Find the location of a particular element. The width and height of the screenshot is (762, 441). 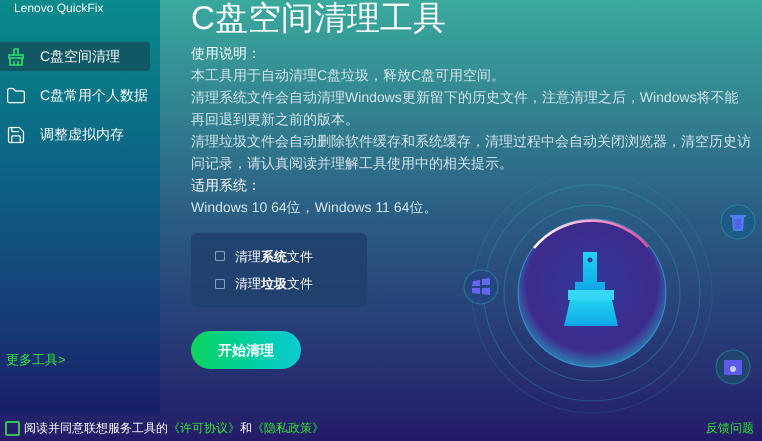

sidebar-item: C盘空间清理 is located at coordinates (75, 56).